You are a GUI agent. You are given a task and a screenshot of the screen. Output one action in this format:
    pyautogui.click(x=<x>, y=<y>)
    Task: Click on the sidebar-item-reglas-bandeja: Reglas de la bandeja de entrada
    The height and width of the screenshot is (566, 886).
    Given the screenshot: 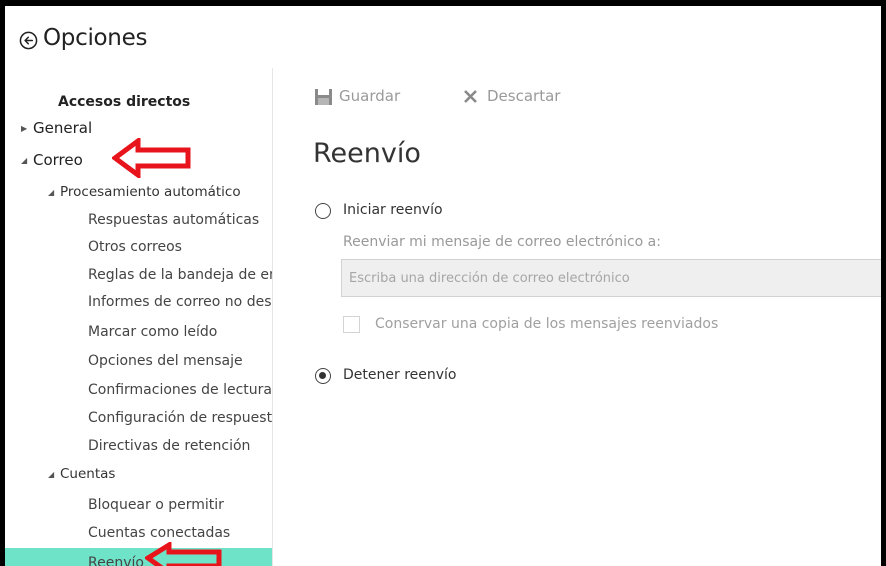 What is the action you would take?
    pyautogui.click(x=180, y=275)
    